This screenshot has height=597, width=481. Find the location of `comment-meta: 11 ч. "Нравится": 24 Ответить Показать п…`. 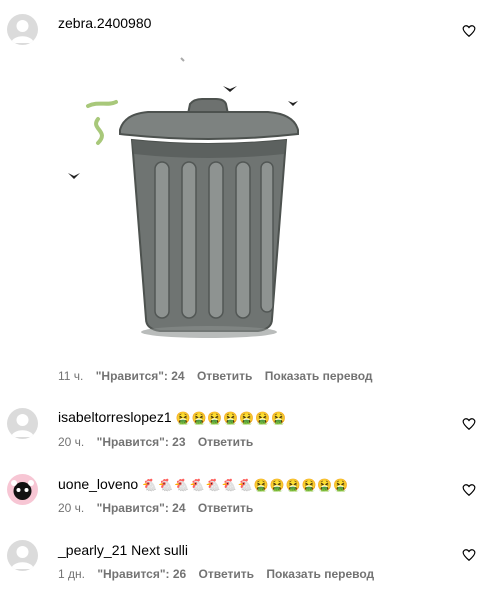

comment-meta: 11 ч. "Нравится": 24 Ответить Показать п… is located at coordinates (220, 376).